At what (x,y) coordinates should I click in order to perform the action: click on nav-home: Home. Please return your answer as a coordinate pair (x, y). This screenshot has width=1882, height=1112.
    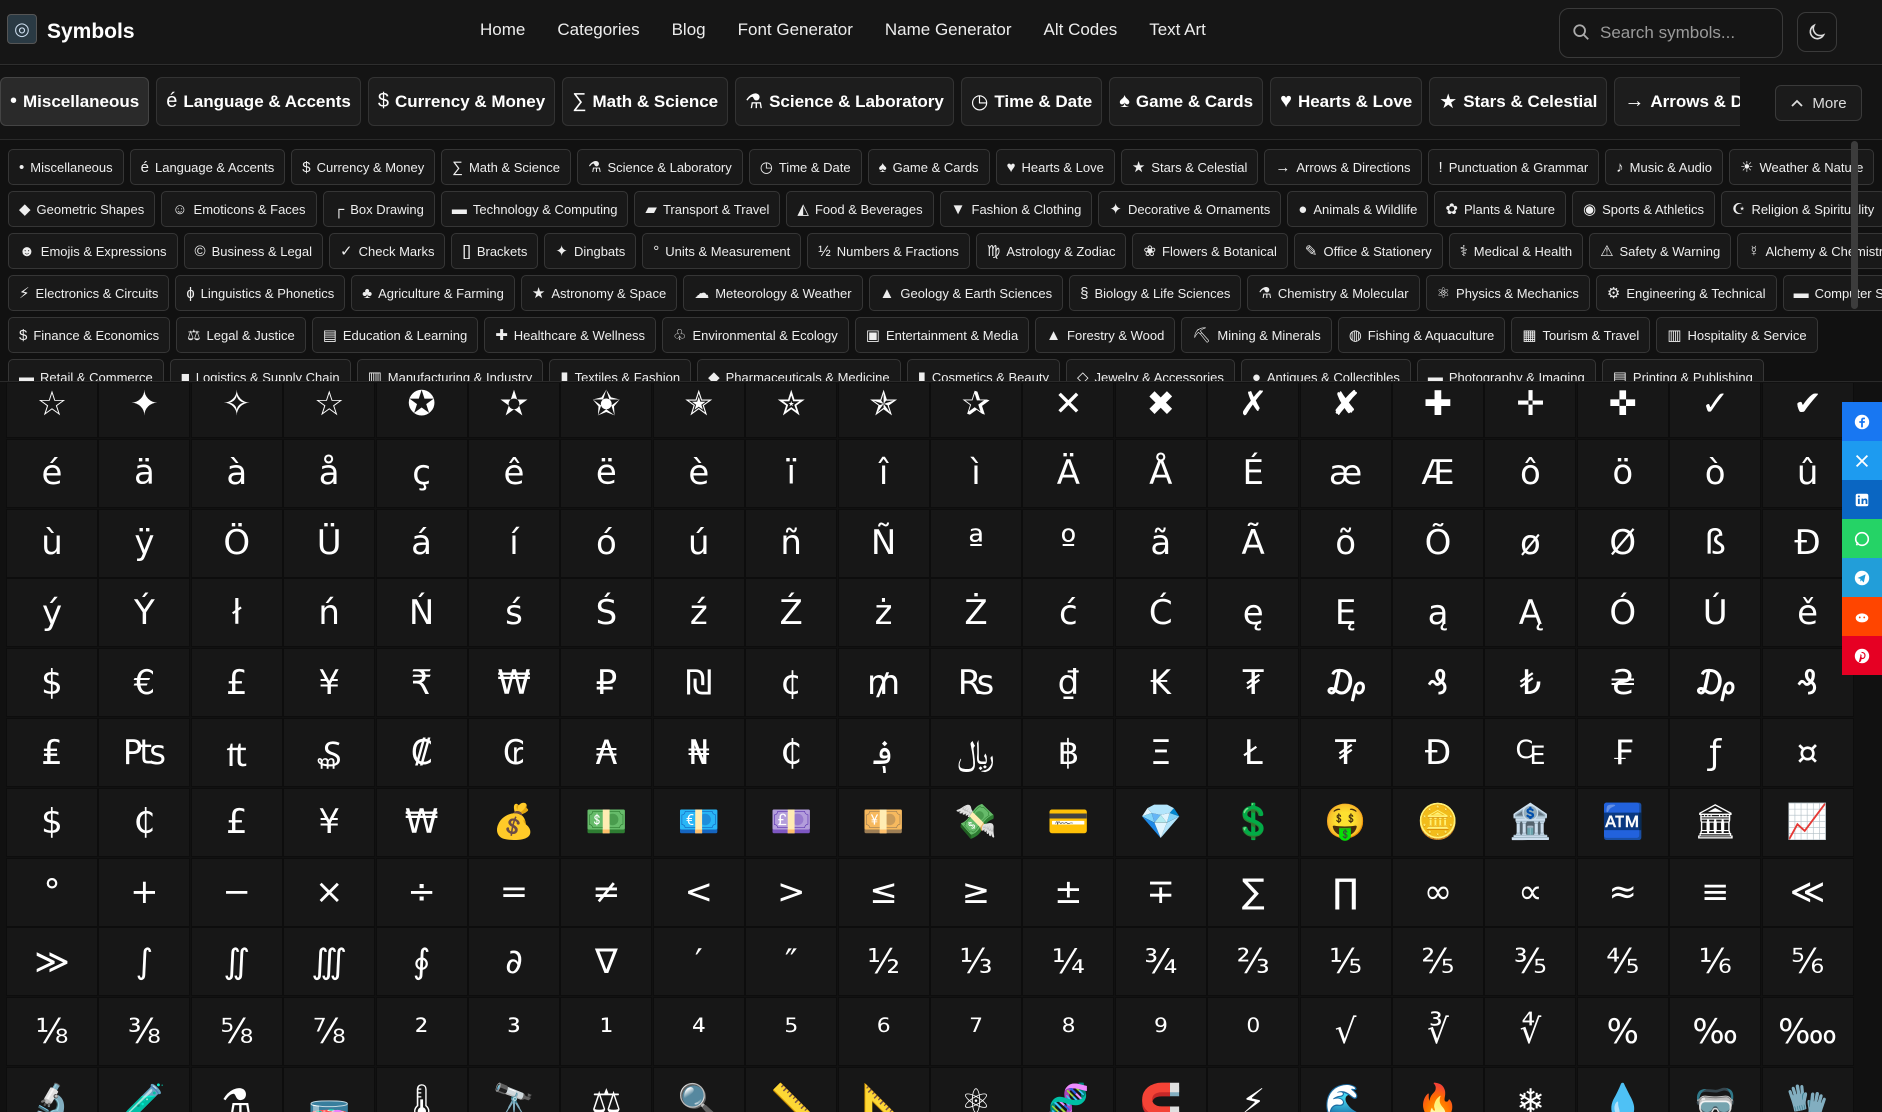
    Looking at the image, I should click on (502, 30).